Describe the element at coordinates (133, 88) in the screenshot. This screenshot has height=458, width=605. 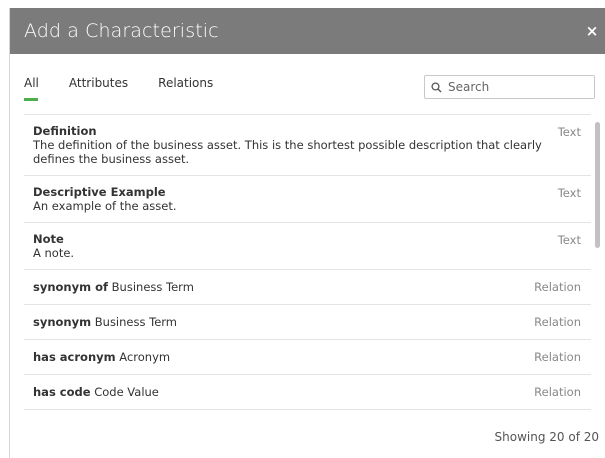
I see `tab-bar: All Attributes Relations` at that location.